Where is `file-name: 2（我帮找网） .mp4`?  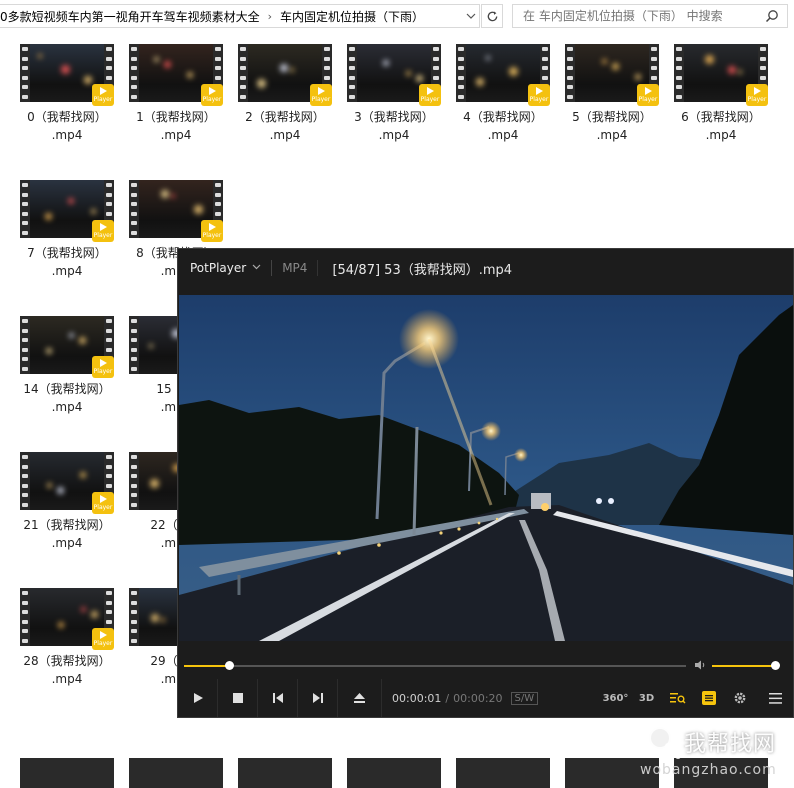
file-name: 2（我帮找网） .mp4 is located at coordinates (285, 126).